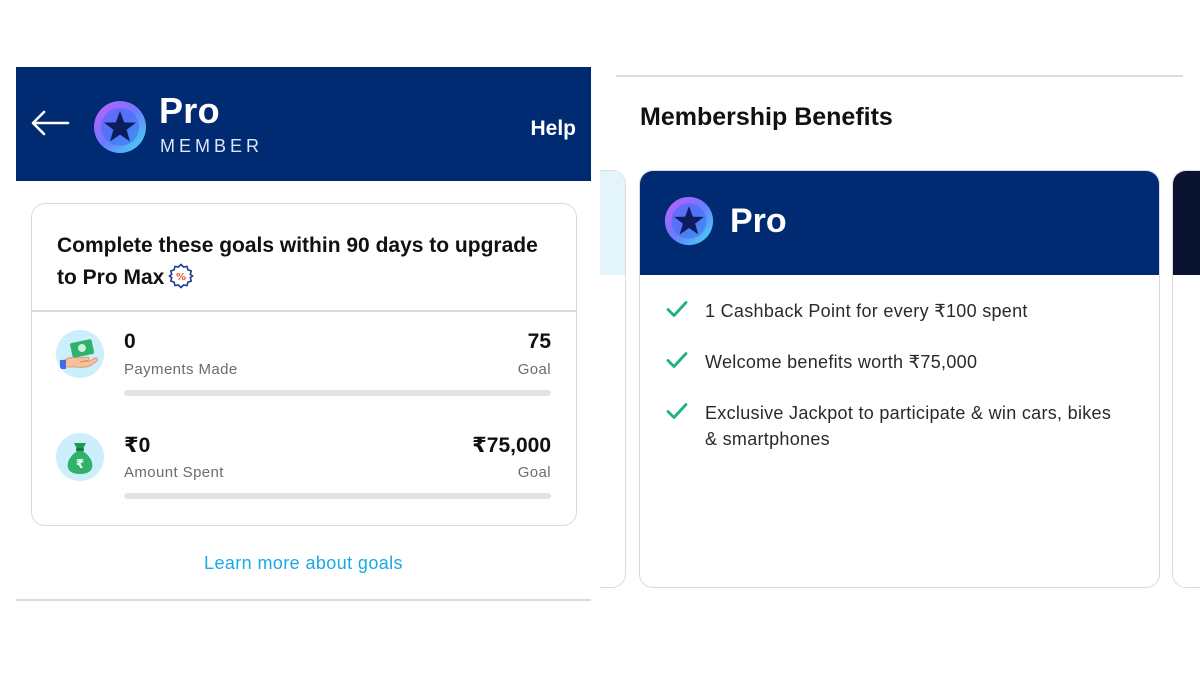 This screenshot has height=675, width=1200. Describe the element at coordinates (539, 341) in the screenshot. I see `payments-goal-value: 75` at that location.